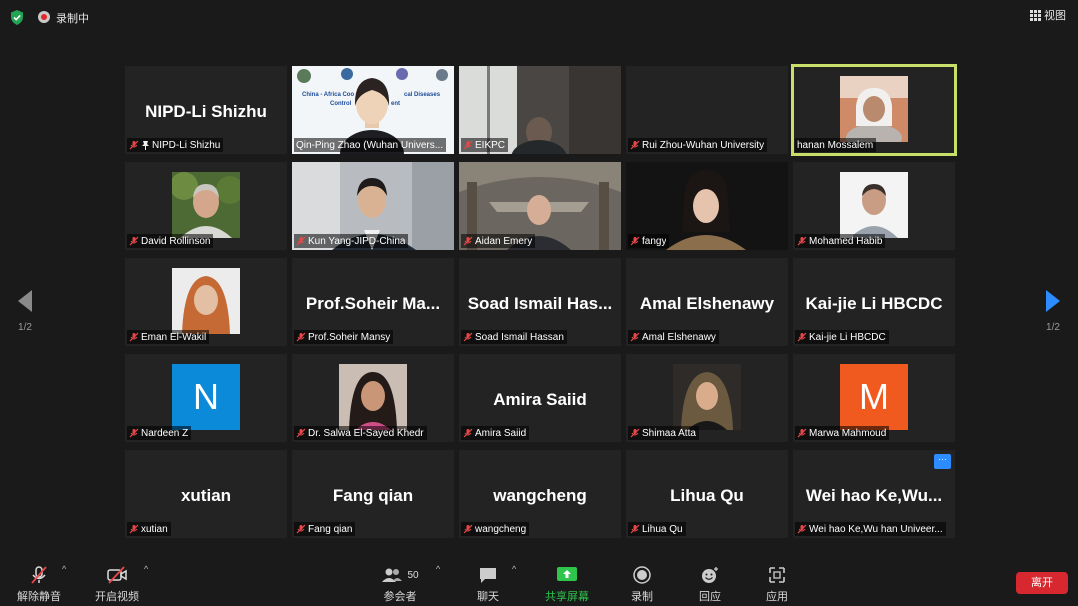 Image resolution: width=1078 pixels, height=606 pixels. I want to click on svg-text: Control, so click(341, 104).